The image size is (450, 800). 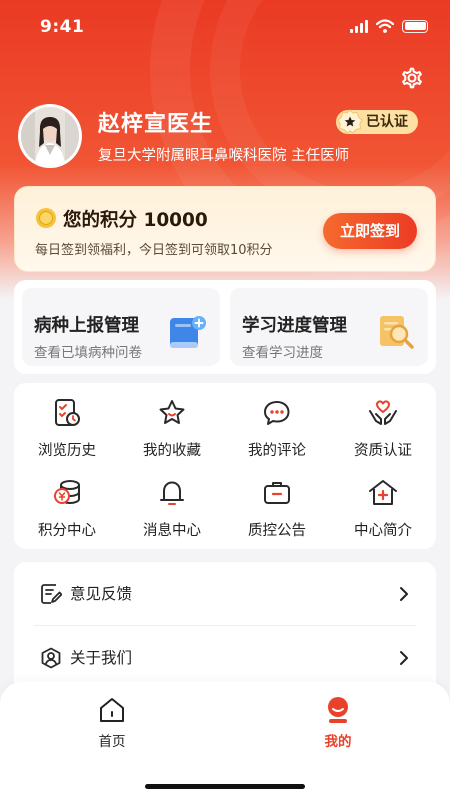 What do you see at coordinates (101, 658) in the screenshot?
I see `list-label: 关于我们` at bounding box center [101, 658].